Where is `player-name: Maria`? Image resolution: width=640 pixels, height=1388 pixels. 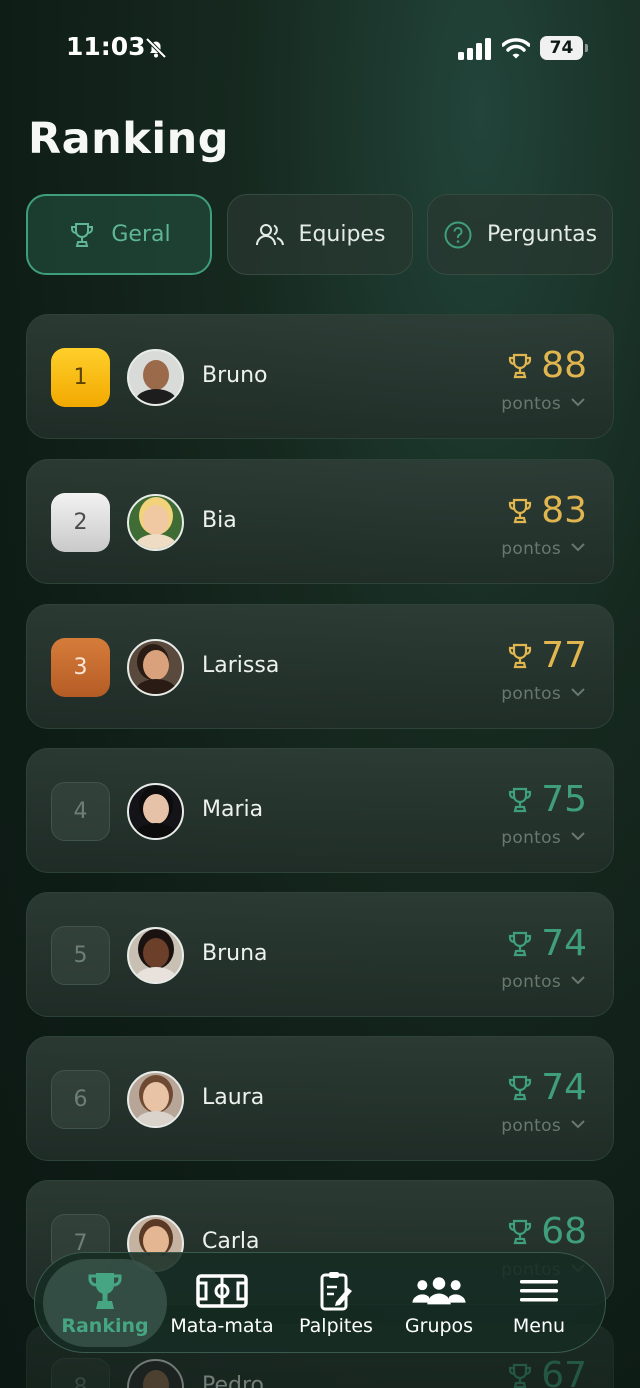
player-name: Maria is located at coordinates (233, 809).